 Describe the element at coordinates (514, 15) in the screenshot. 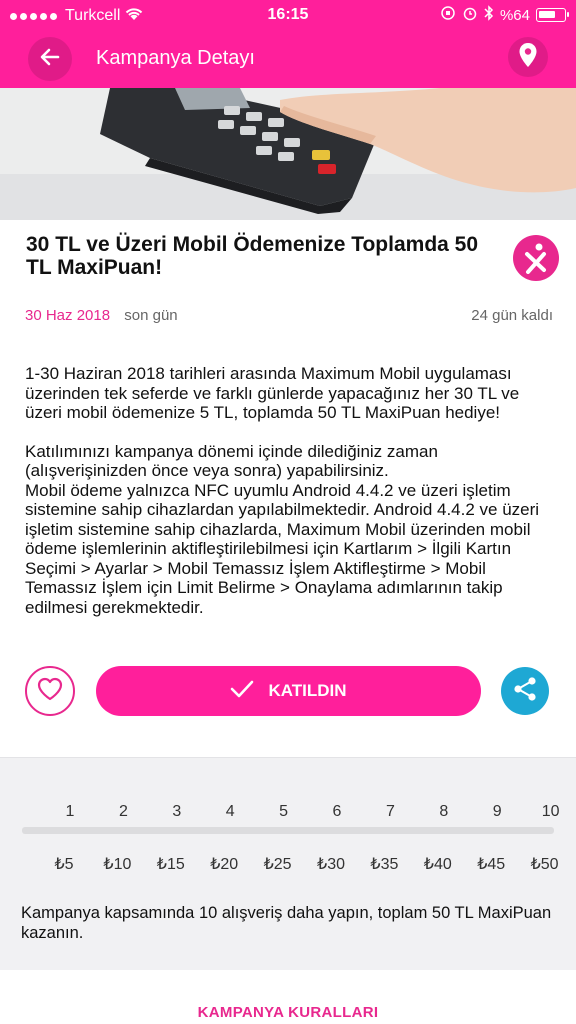

I see `battery-percent: %64` at that location.